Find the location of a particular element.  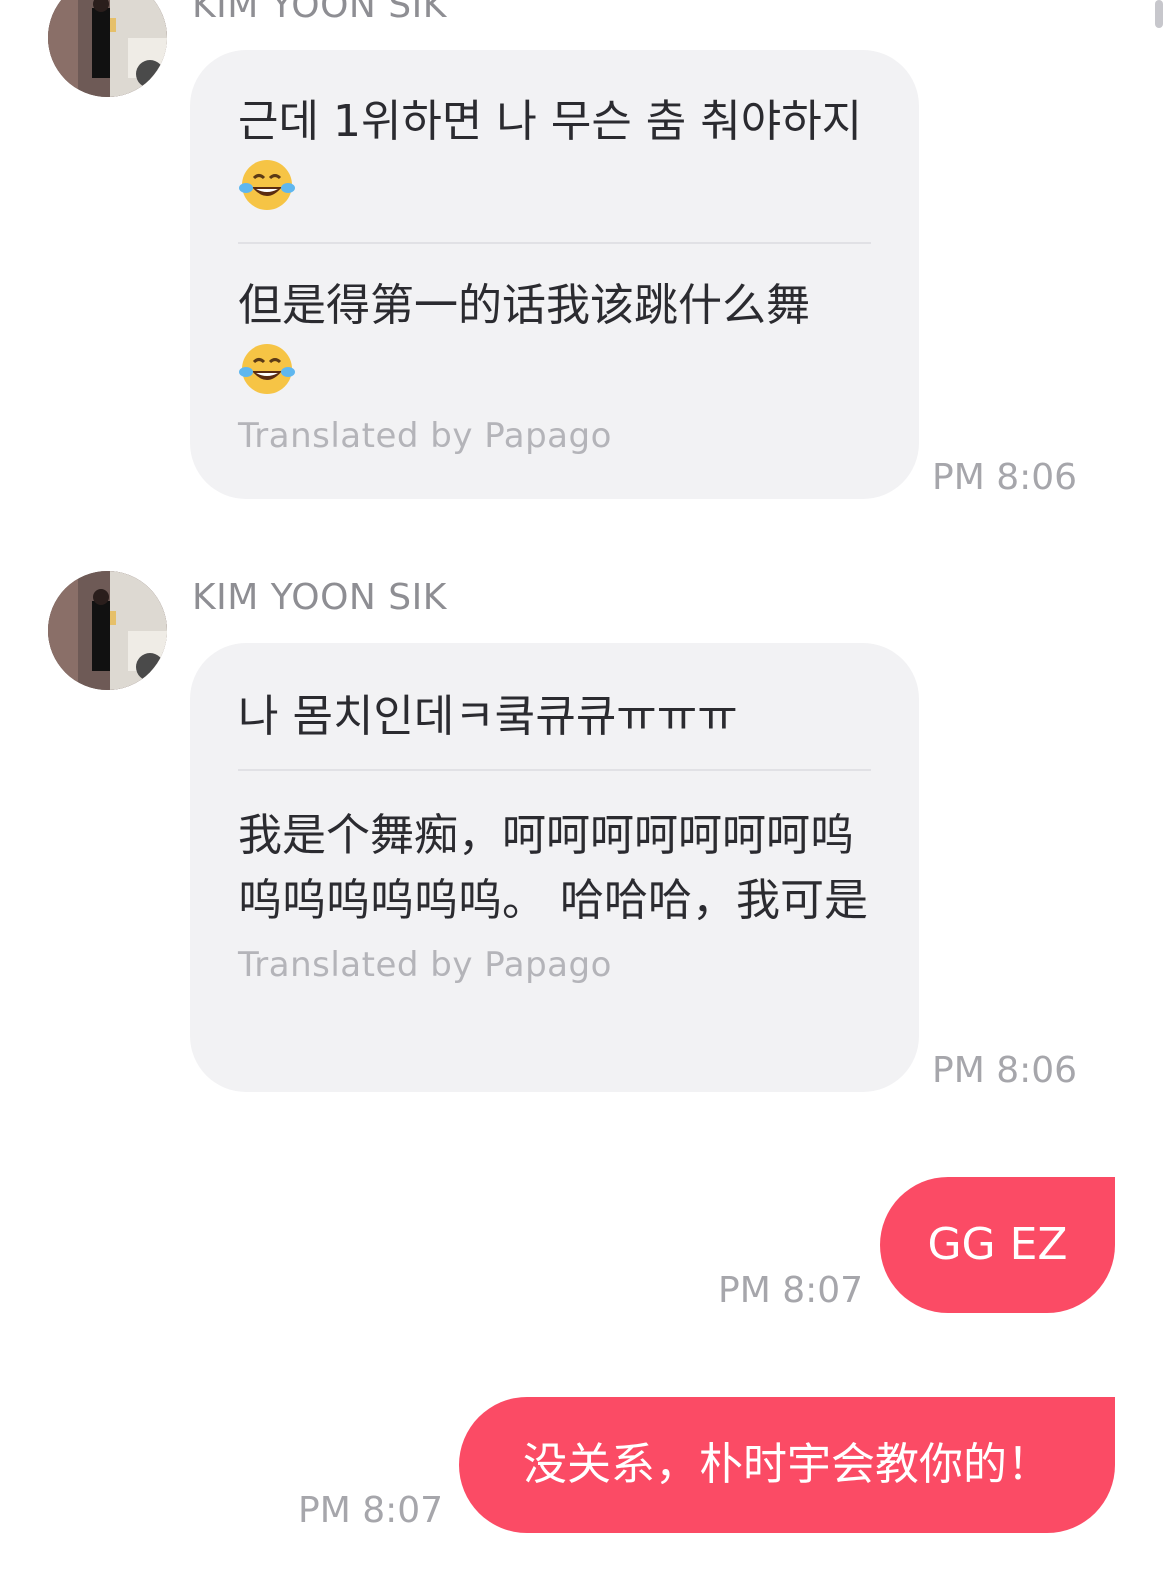

outgoing-text: 没关系，朴时宇会教你的！ is located at coordinates (787, 1464).